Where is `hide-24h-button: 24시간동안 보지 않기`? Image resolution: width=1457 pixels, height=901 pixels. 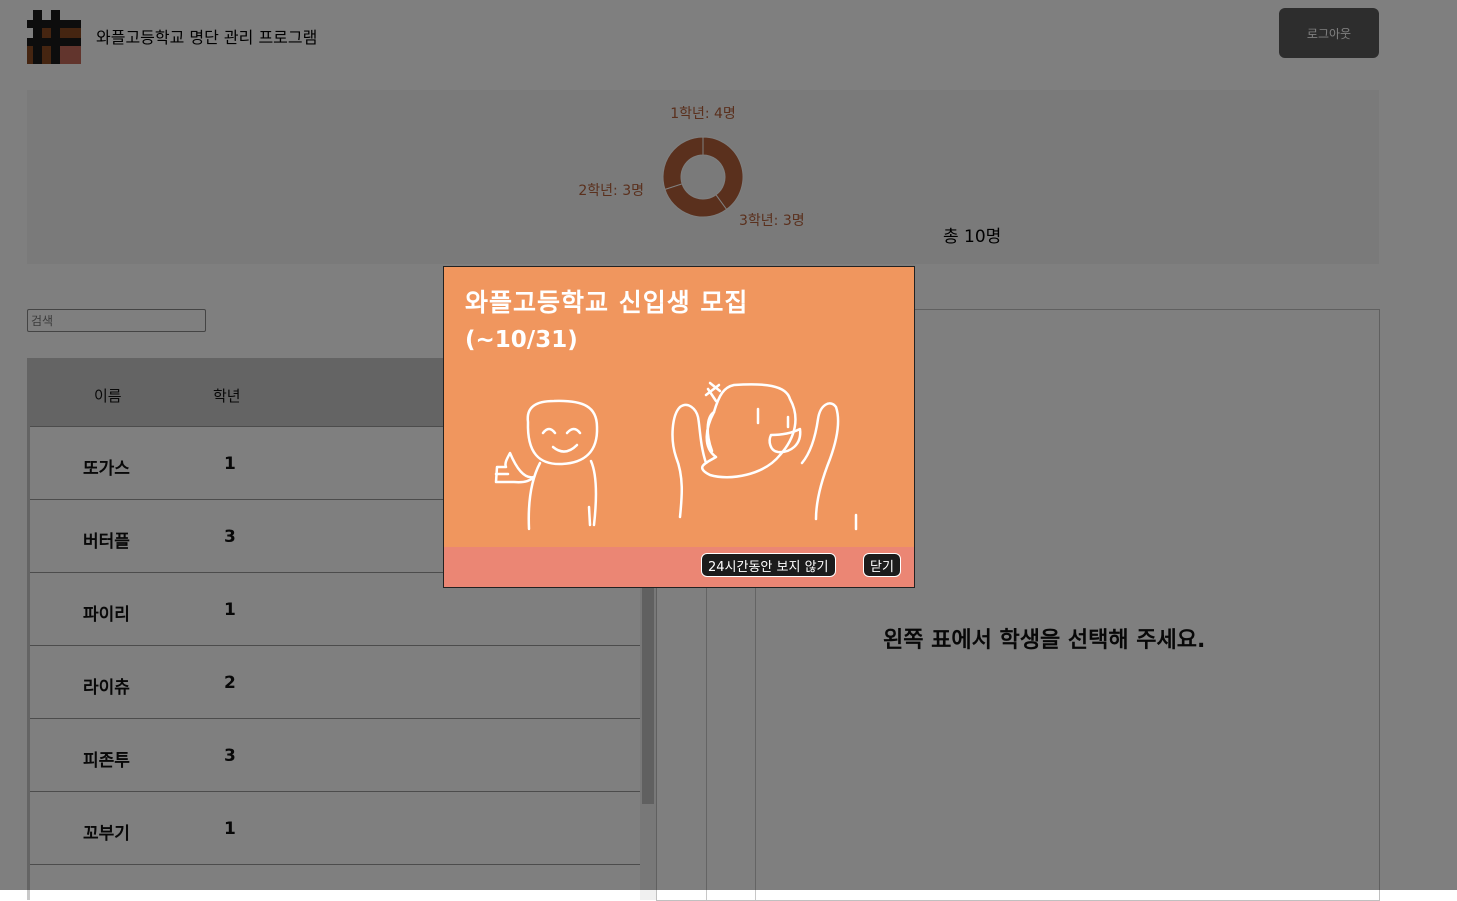
hide-24h-button: 24시간동안 보지 않기 is located at coordinates (768, 565).